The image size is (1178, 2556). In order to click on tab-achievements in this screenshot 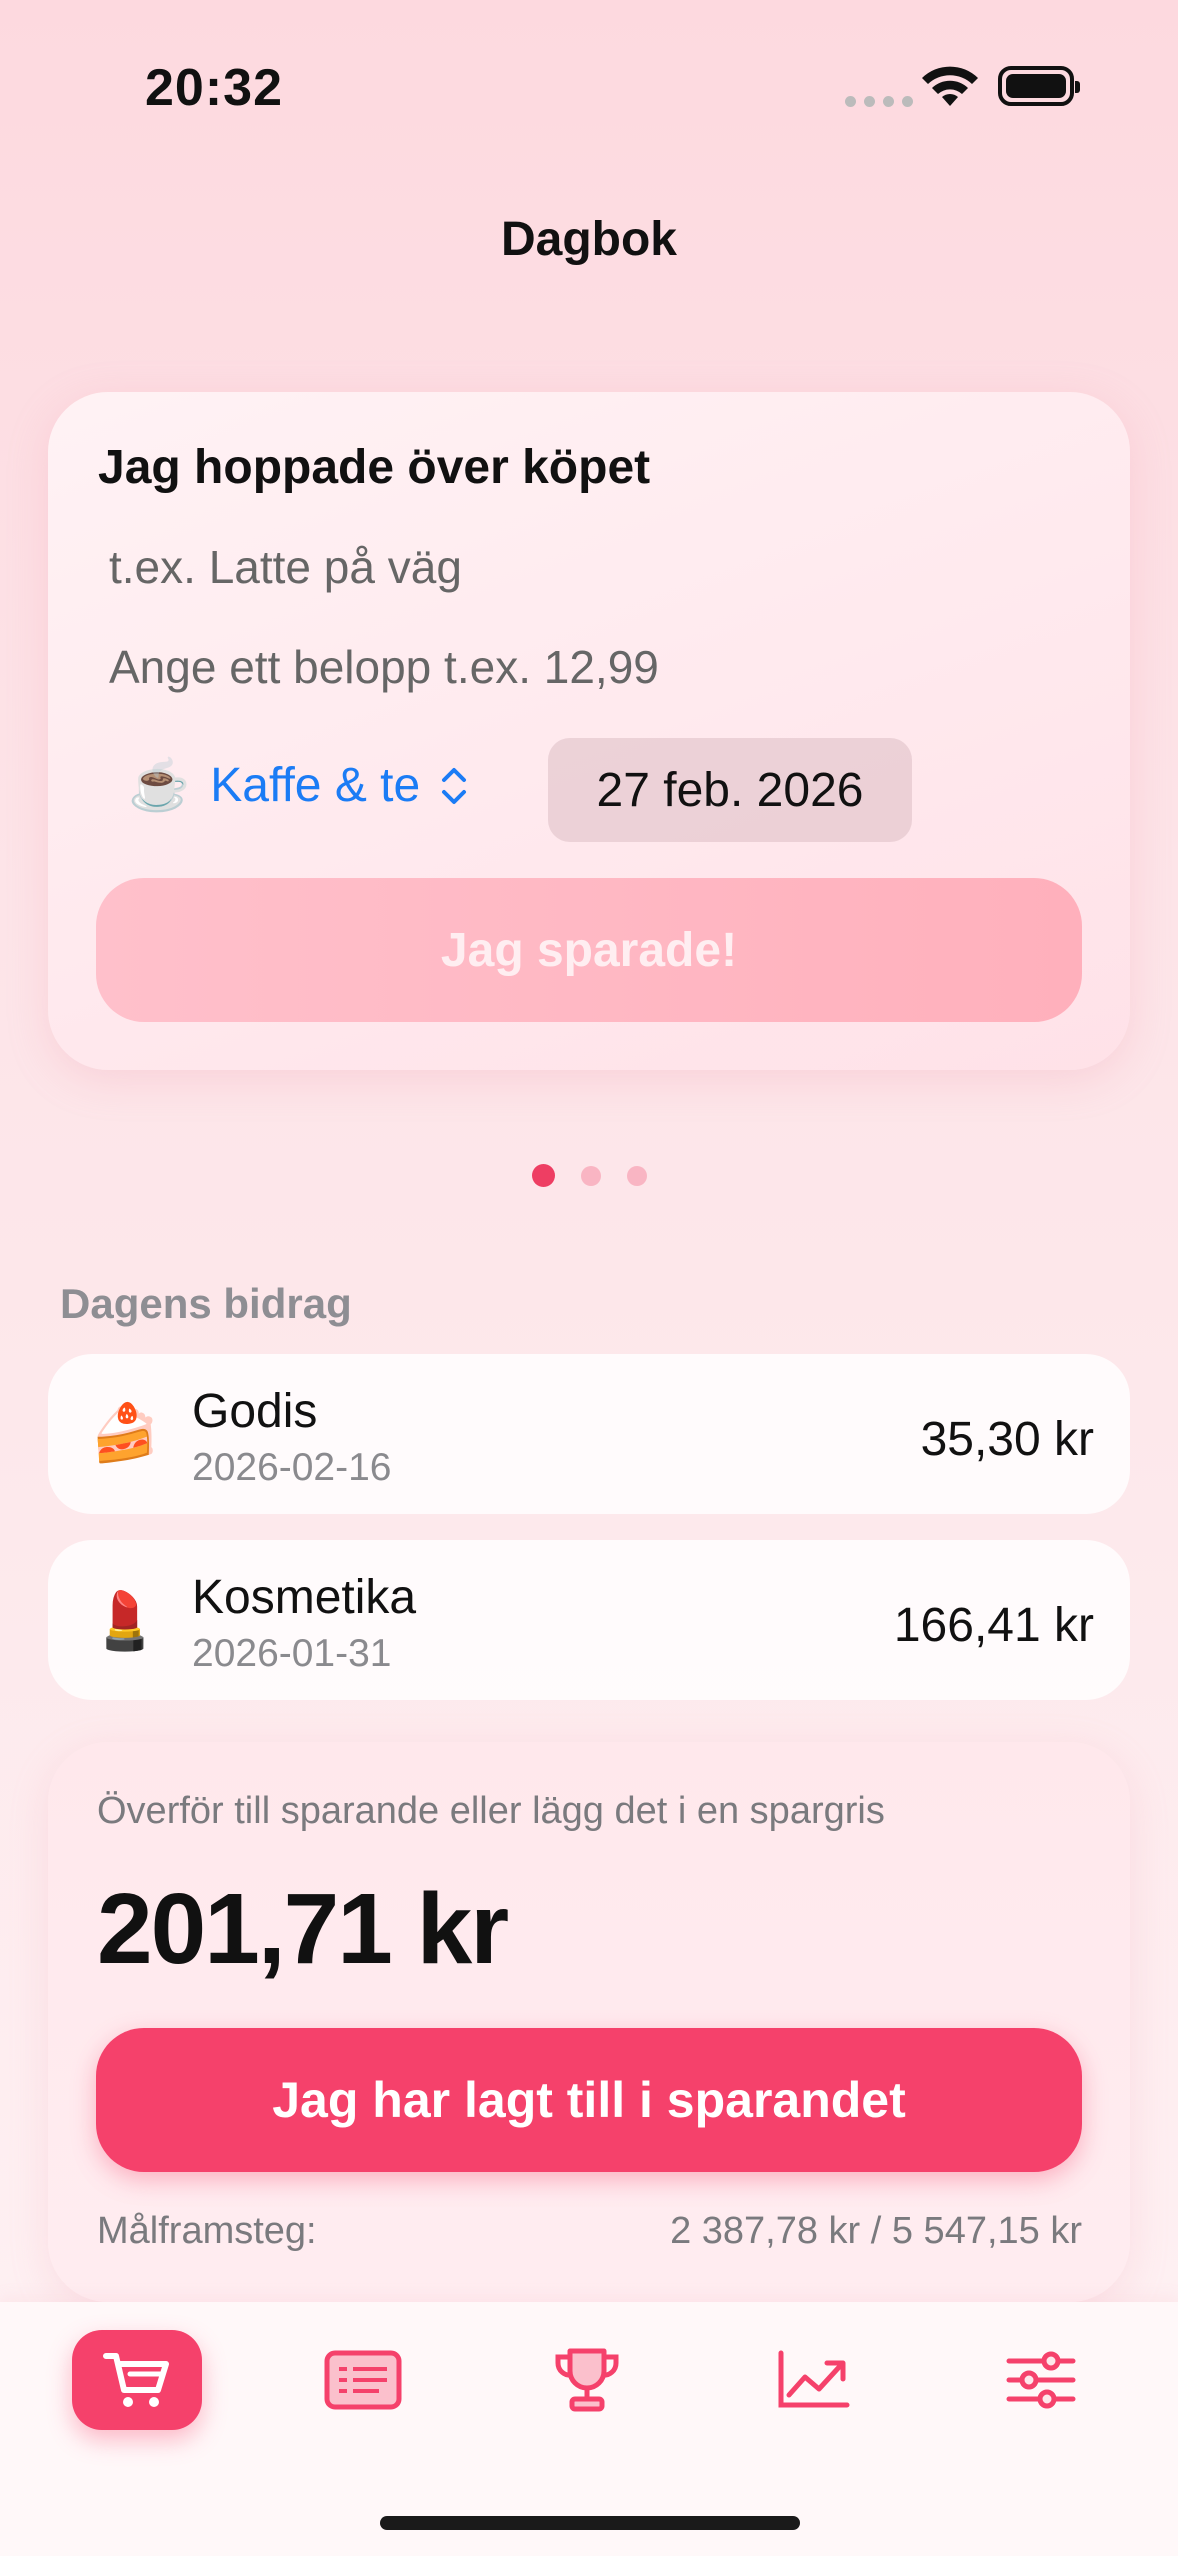, I will do `click(587, 2380)`.